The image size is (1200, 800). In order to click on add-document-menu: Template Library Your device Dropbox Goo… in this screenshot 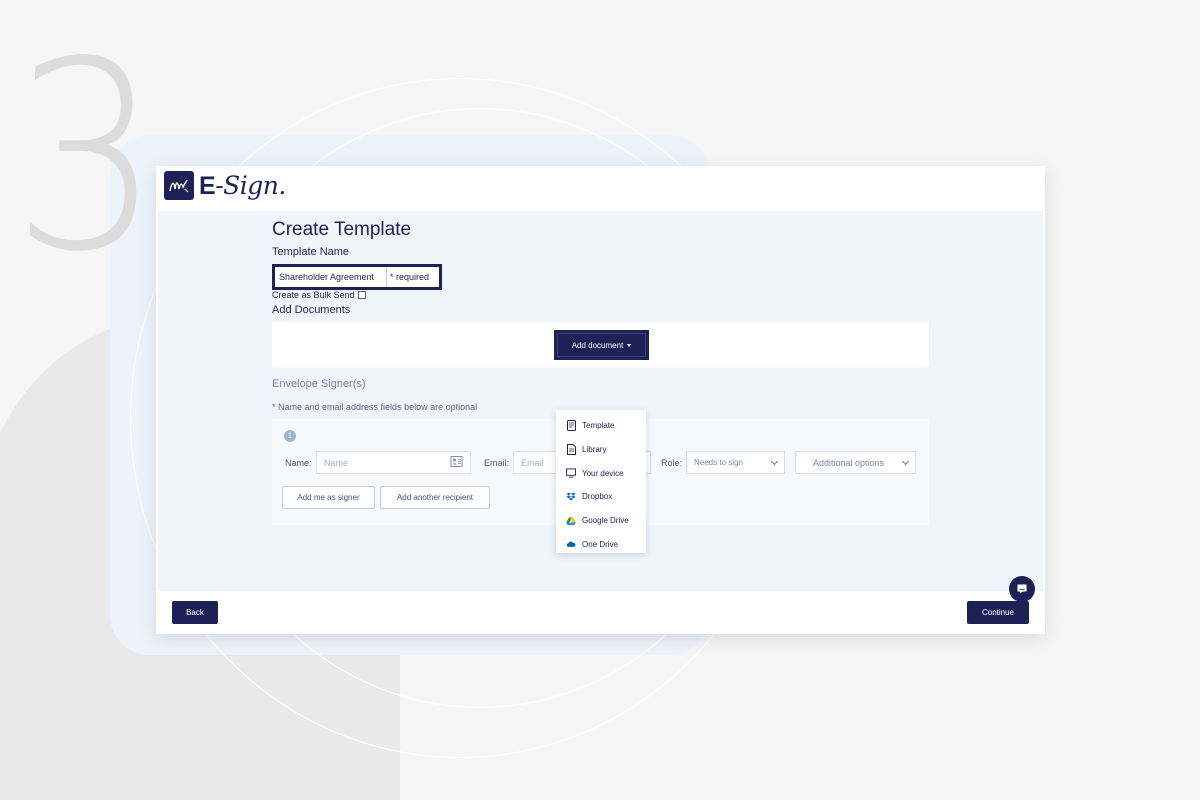, I will do `click(601, 481)`.